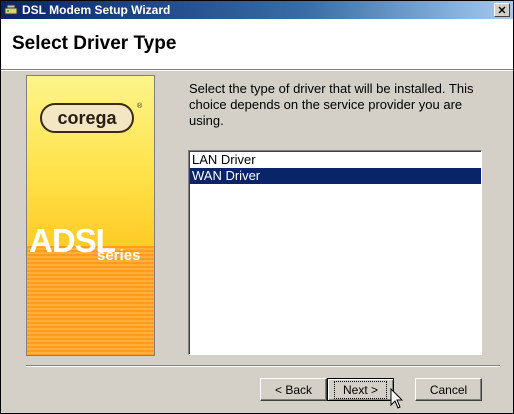  What do you see at coordinates (502, 10) in the screenshot?
I see `close-icon: ✕` at bounding box center [502, 10].